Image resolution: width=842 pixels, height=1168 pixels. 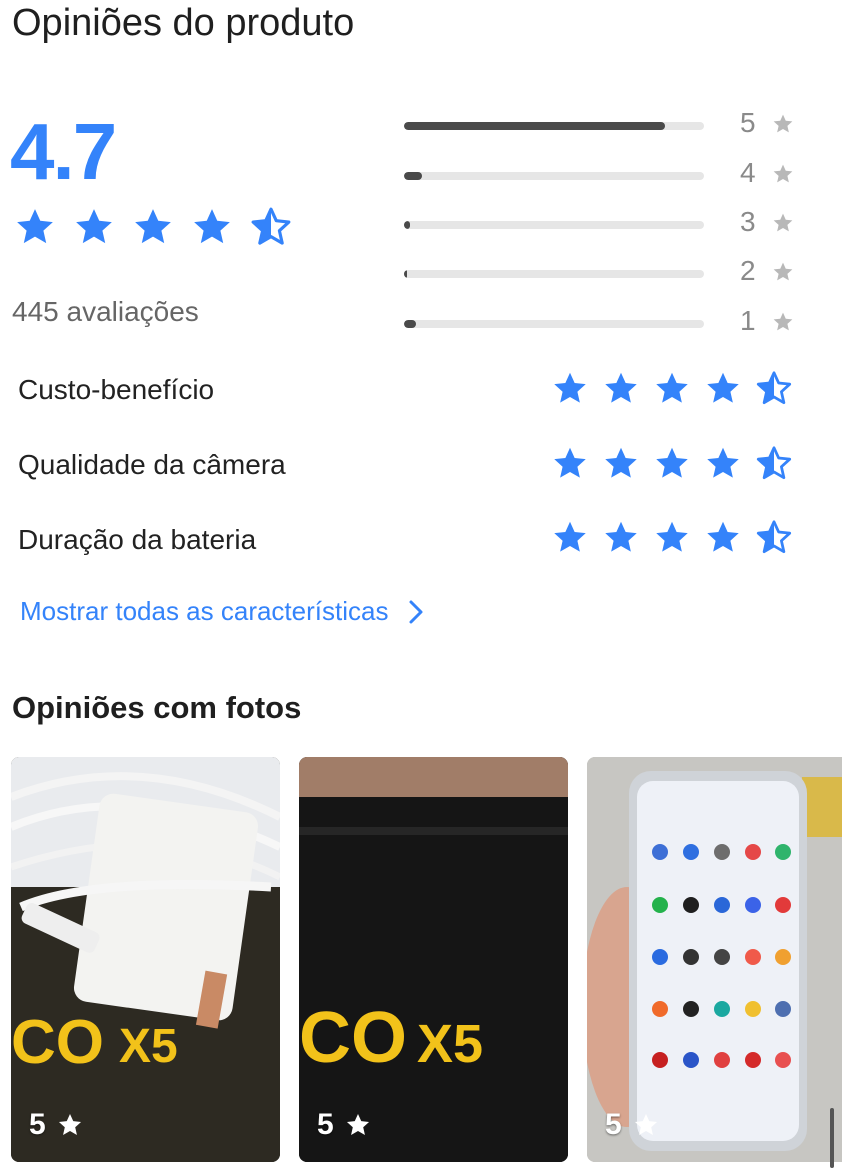 I want to click on attribute-label-battery: Duração da bateria, so click(x=137, y=539).